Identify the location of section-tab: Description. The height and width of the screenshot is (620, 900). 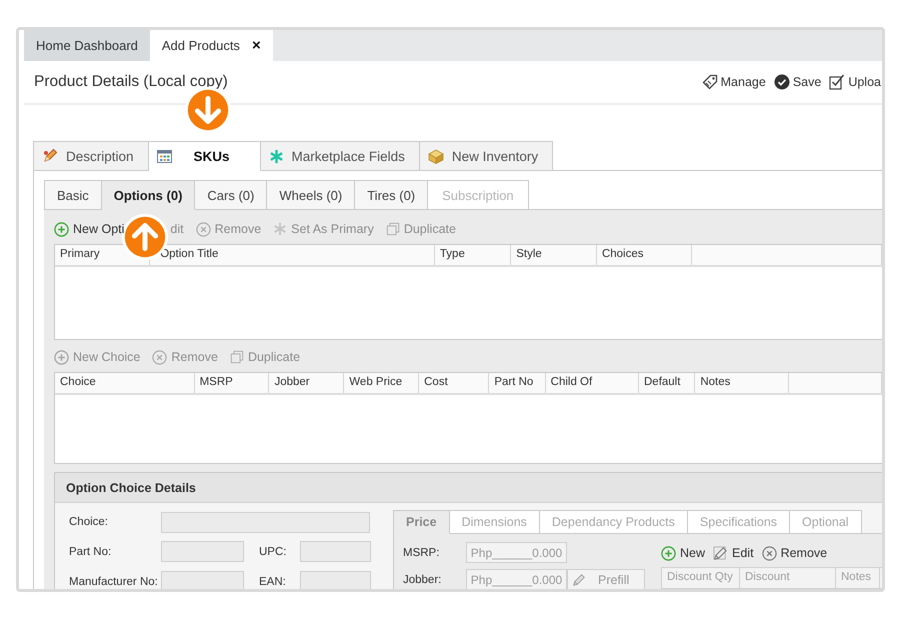
(91, 156).